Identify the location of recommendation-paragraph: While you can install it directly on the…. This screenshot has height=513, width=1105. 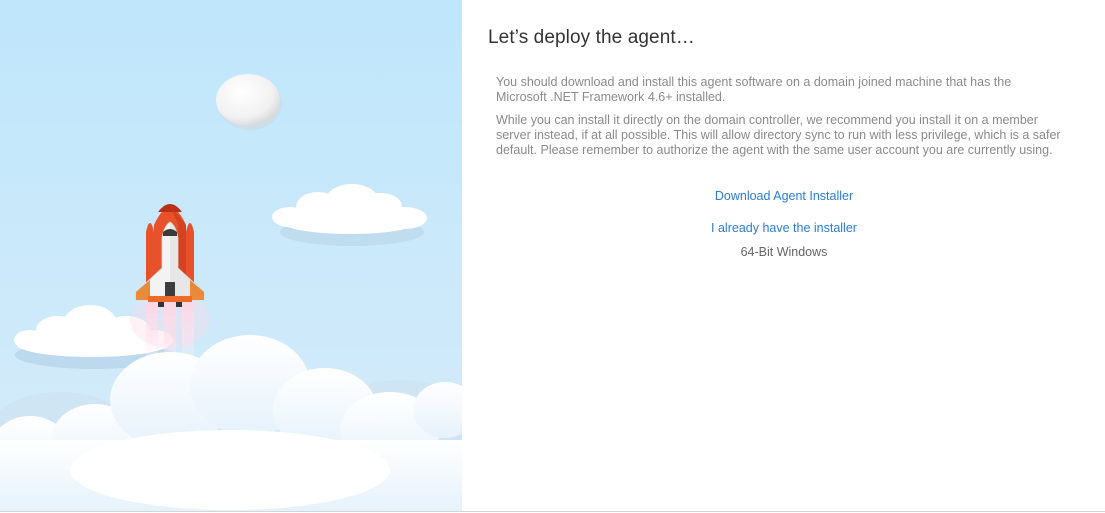
(778, 135).